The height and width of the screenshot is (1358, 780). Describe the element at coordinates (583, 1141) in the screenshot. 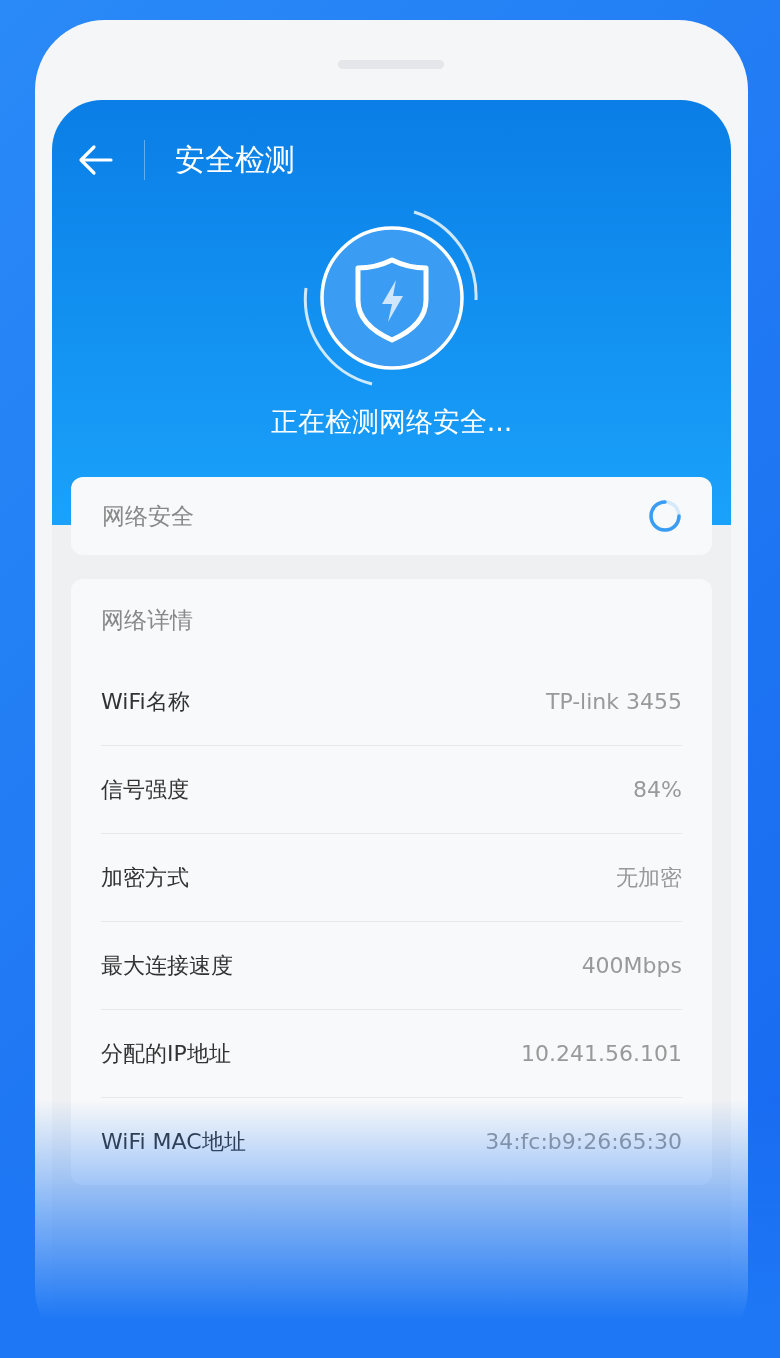

I see `detail-value: 34:fc:b9:26:65:30` at that location.